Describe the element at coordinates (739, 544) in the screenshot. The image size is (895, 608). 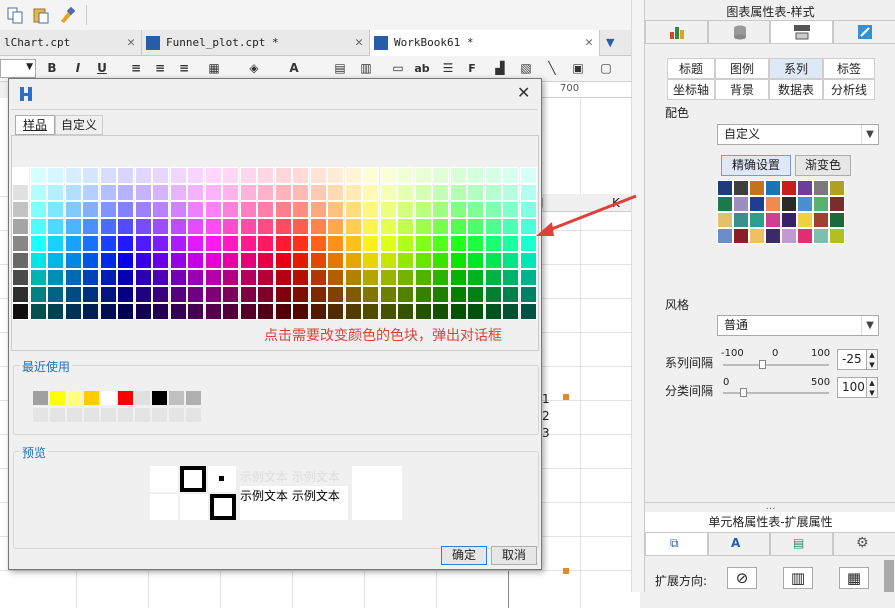
I see `tab-cell-style: A` at that location.